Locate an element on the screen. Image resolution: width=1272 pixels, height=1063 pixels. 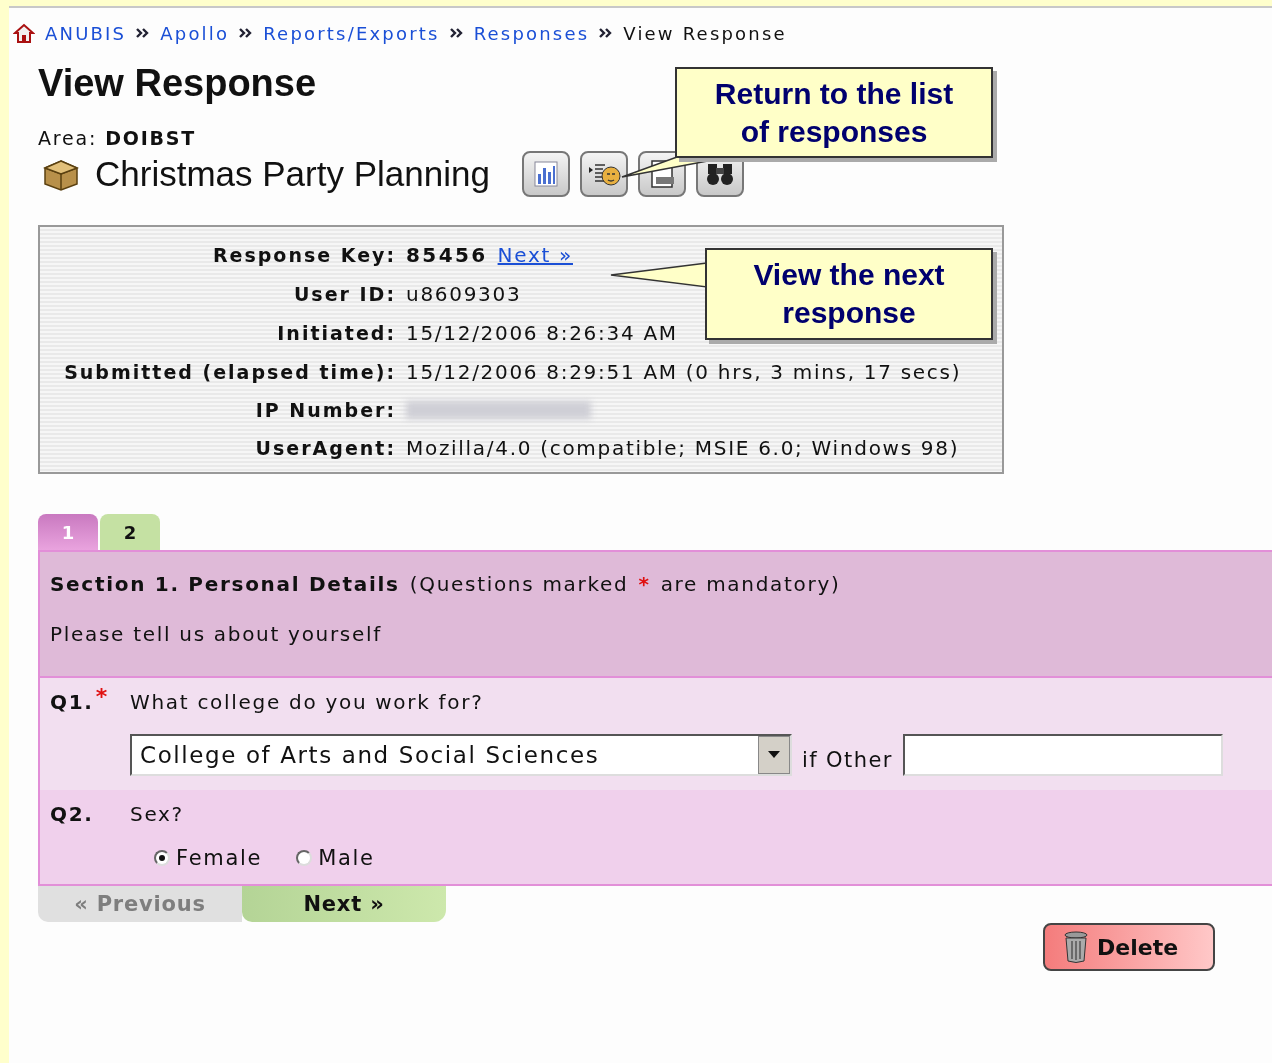
survey-title: Christmas Party Planning is located at coordinates (292, 174).